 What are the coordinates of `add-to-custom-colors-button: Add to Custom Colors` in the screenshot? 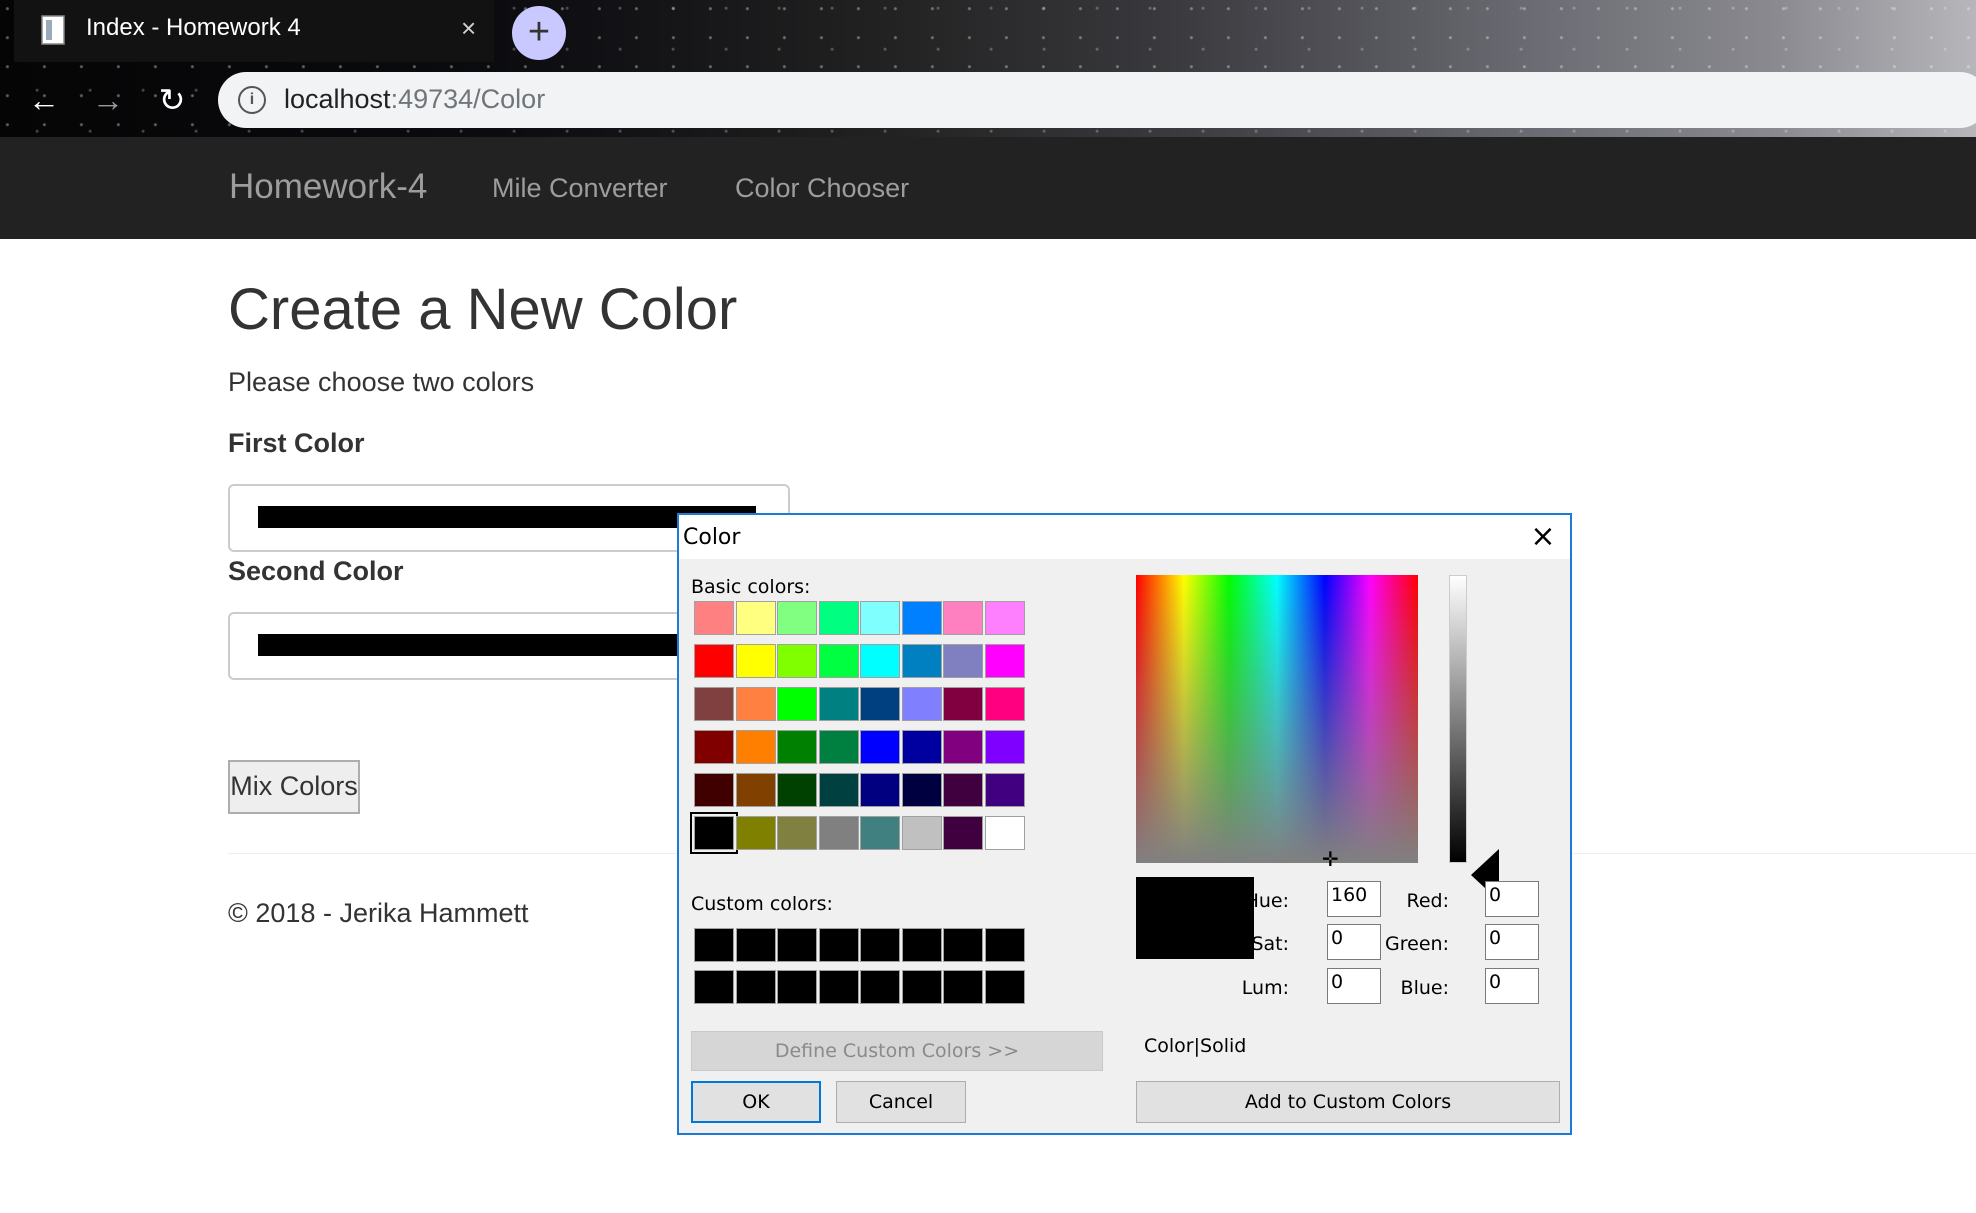 It's located at (1348, 1102).